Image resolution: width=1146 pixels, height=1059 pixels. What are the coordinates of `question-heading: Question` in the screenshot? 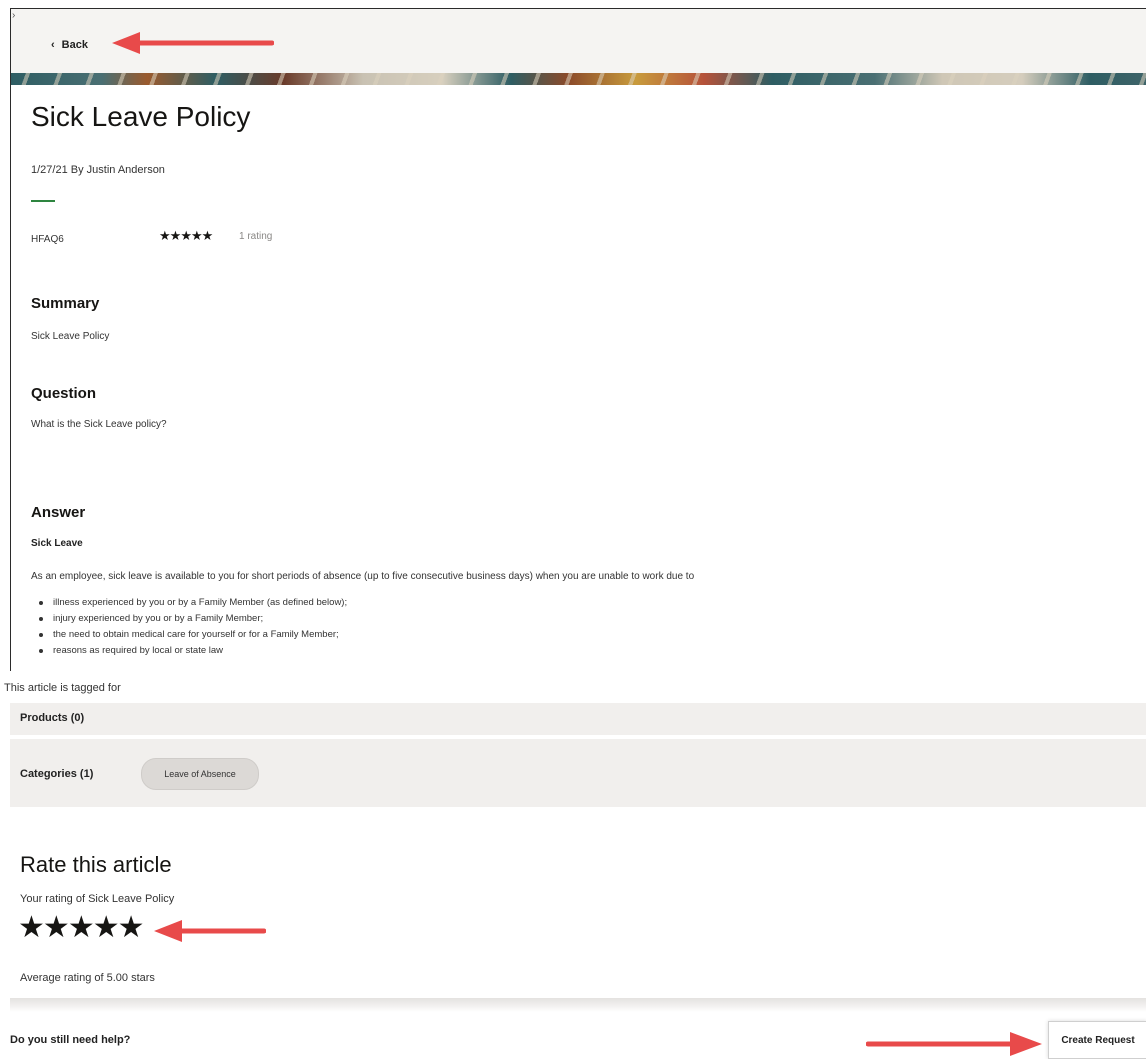 It's located at (64, 393).